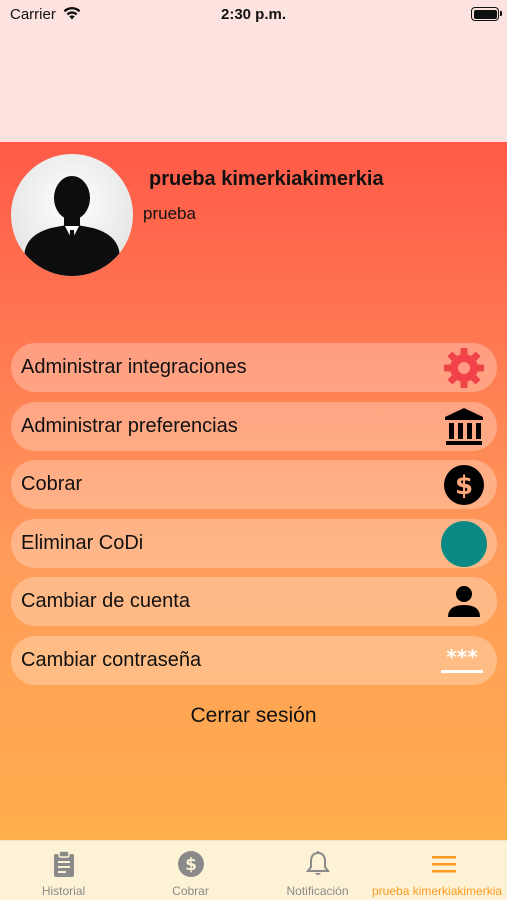 The height and width of the screenshot is (900, 507). I want to click on menu-item-label: Administrar preferencias, so click(129, 425).